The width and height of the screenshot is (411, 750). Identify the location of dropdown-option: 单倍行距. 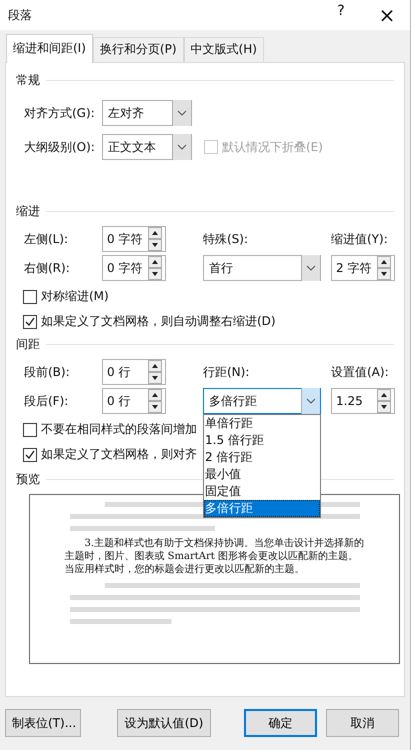
(262, 423).